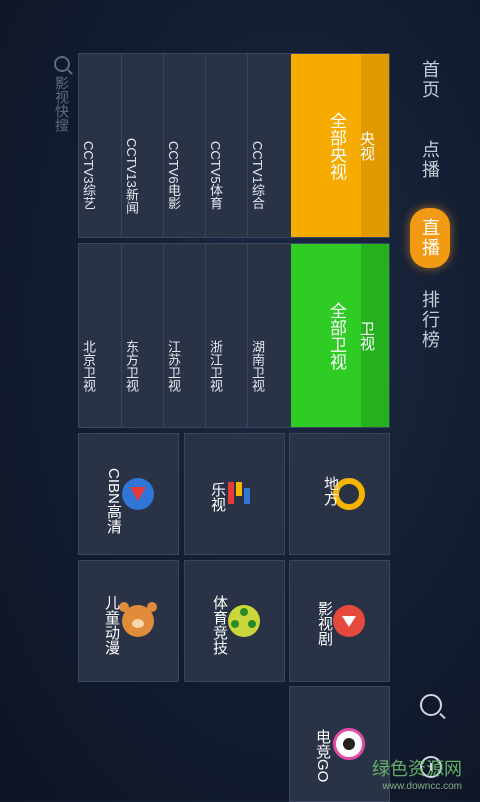 The height and width of the screenshot is (802, 480). Describe the element at coordinates (244, 621) in the screenshot. I see `soccer-ball-icon` at that location.